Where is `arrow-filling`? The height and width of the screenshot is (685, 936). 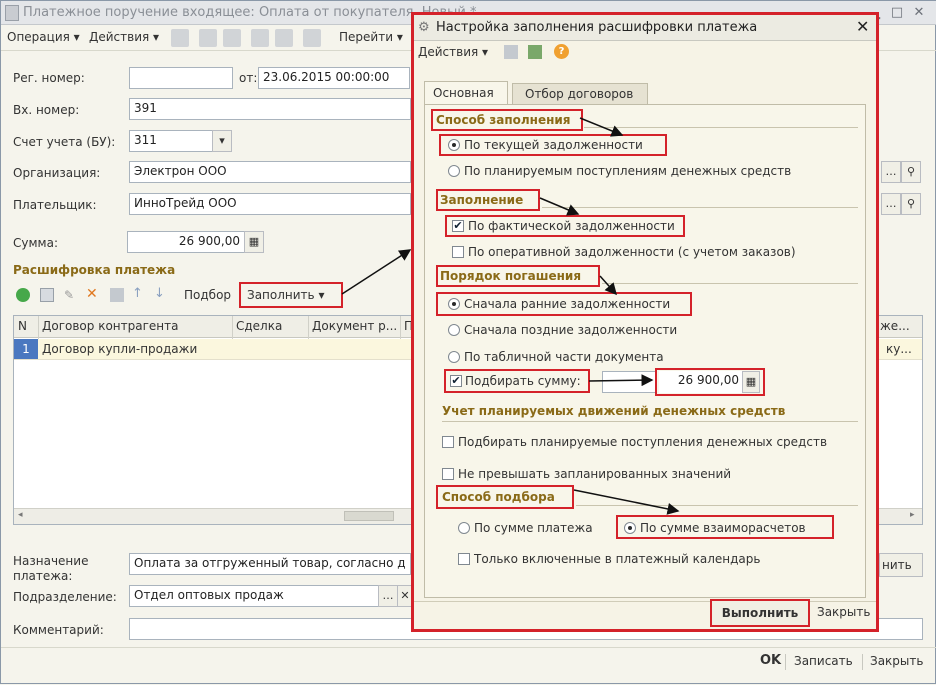 arrow-filling is located at coordinates (559, 206).